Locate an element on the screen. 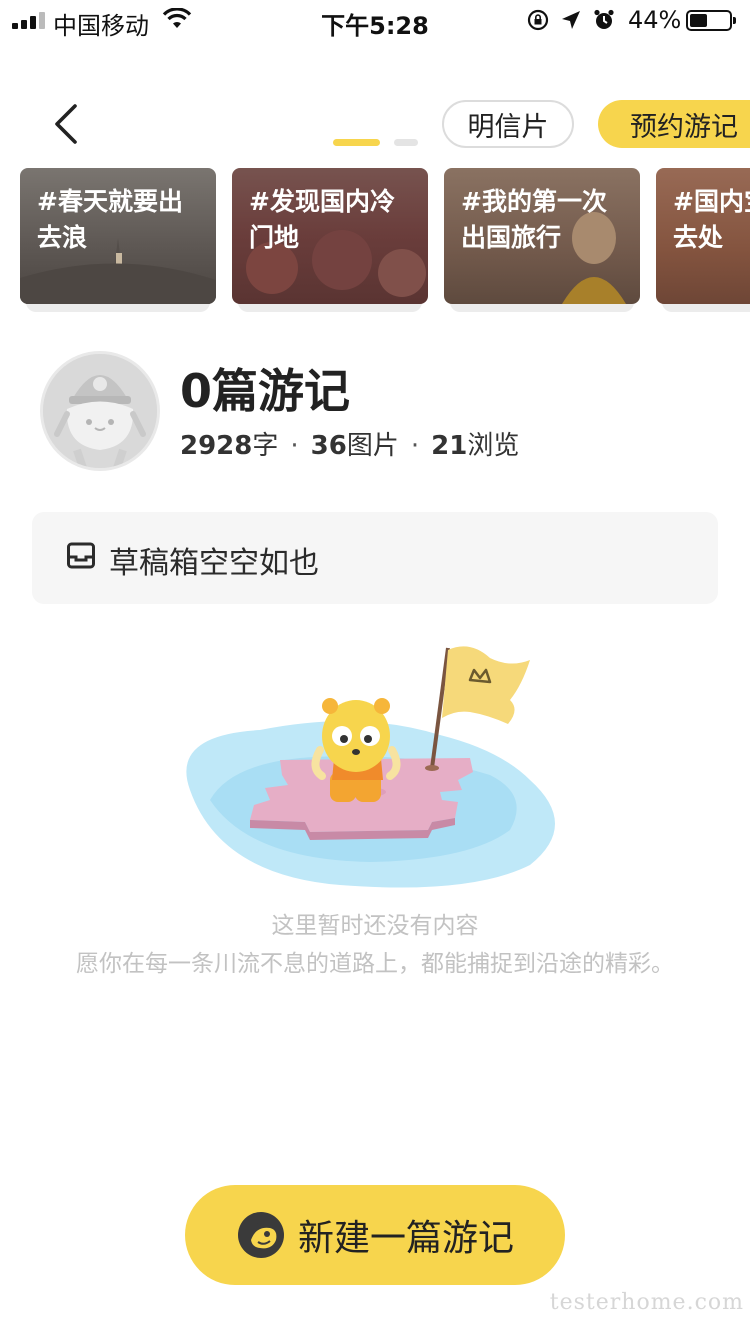 The image size is (750, 1334). topic-card-wrapper: #我的第一次 出国旅行 is located at coordinates (542, 241).